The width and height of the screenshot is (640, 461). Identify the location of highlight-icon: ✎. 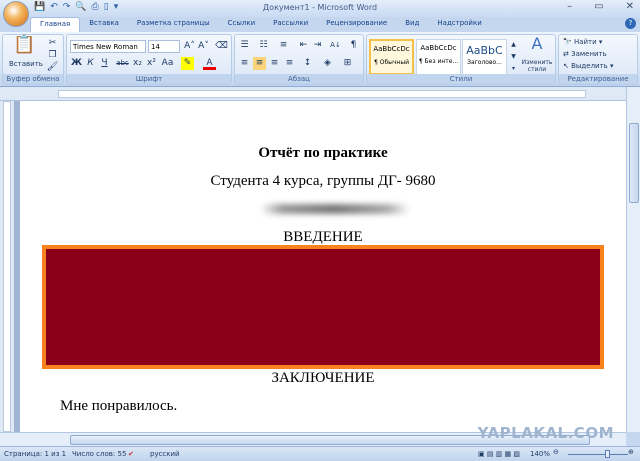
(187, 63).